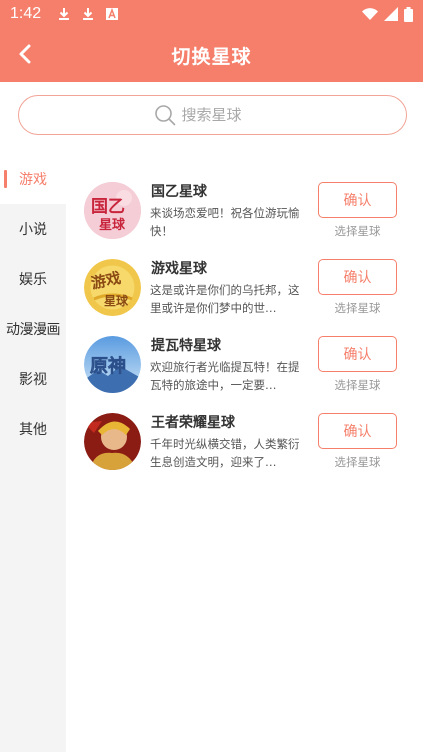 This screenshot has height=752, width=423. I want to click on sidebar-item-label: 动漫漫画, so click(33, 330).